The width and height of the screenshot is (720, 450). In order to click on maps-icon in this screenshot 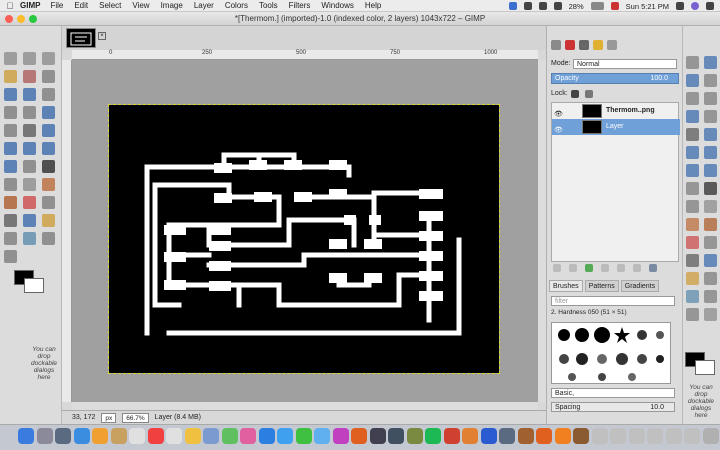, I will do `click(192, 436)`.